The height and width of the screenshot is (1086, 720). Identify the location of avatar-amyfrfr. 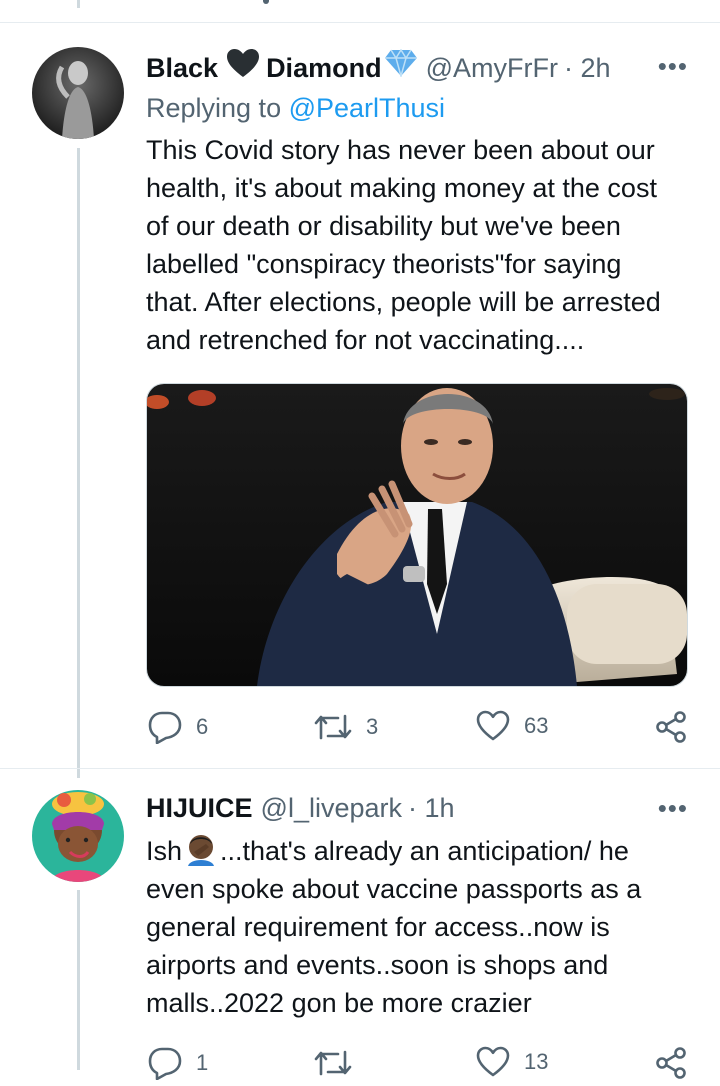
(78, 93).